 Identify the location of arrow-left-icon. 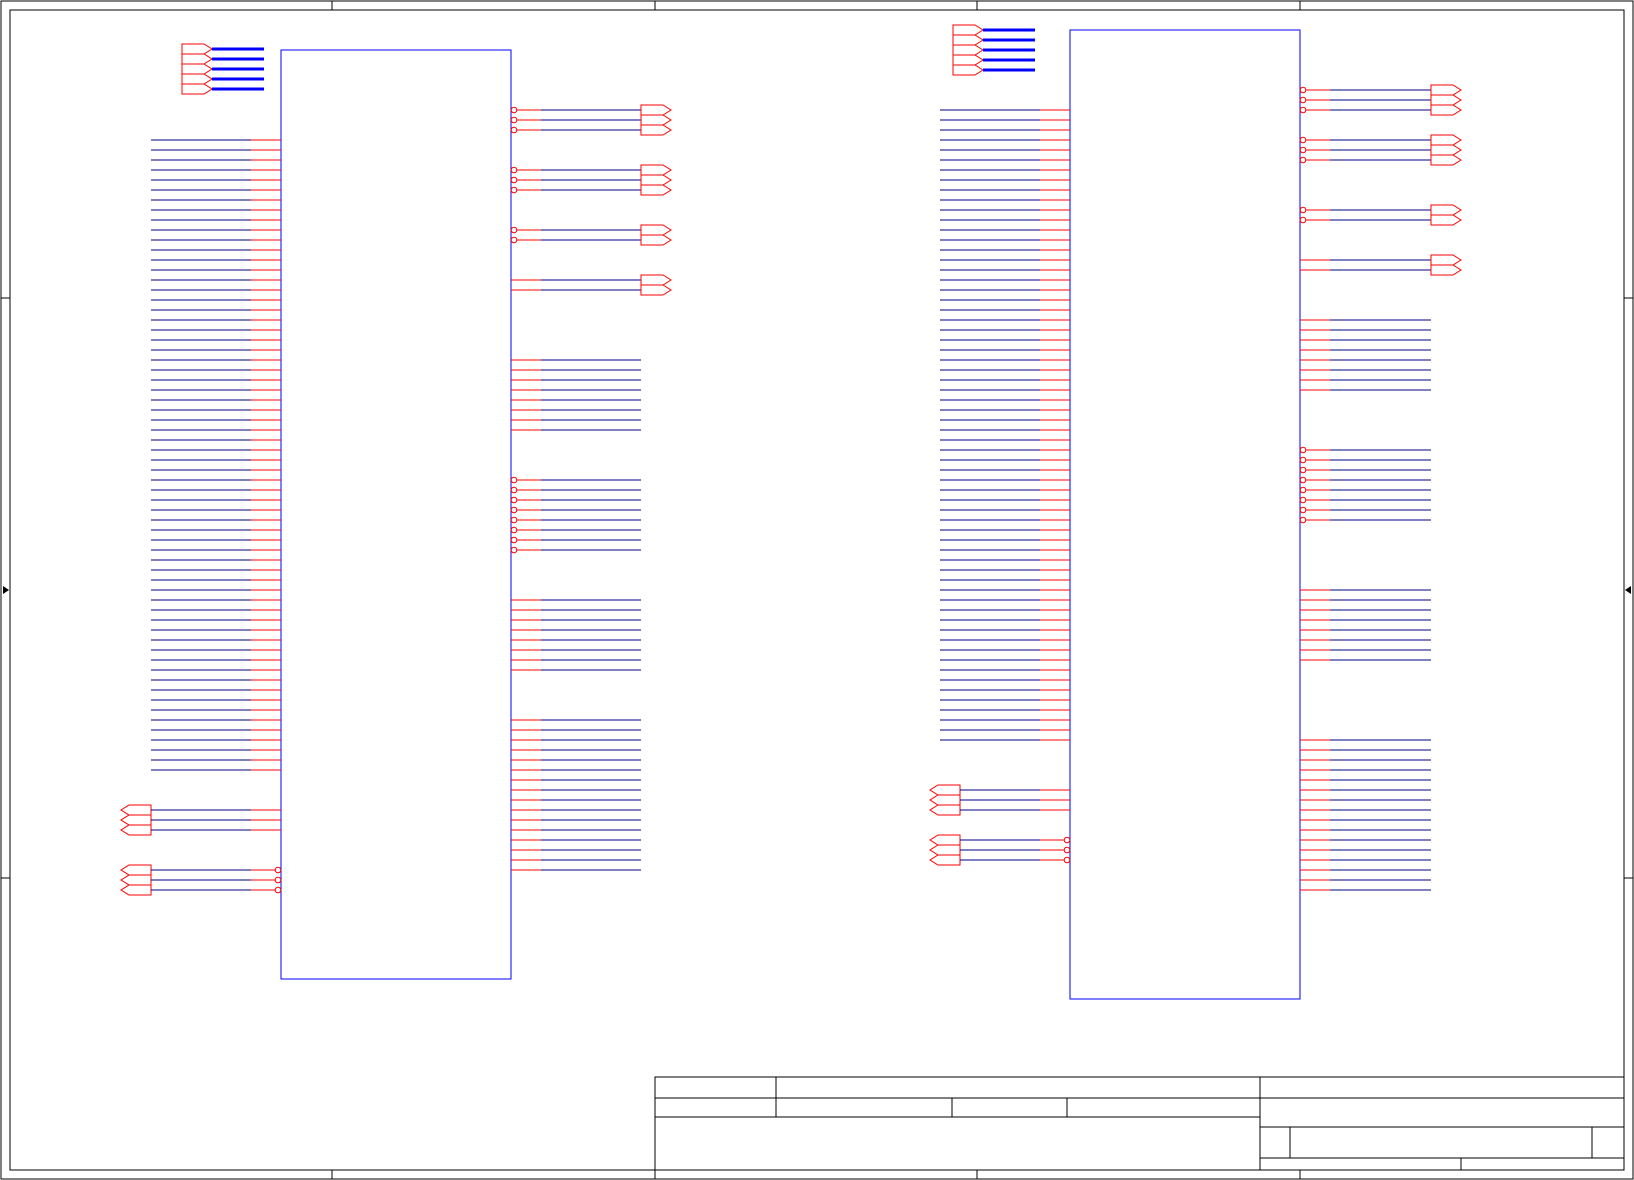
(1628, 590).